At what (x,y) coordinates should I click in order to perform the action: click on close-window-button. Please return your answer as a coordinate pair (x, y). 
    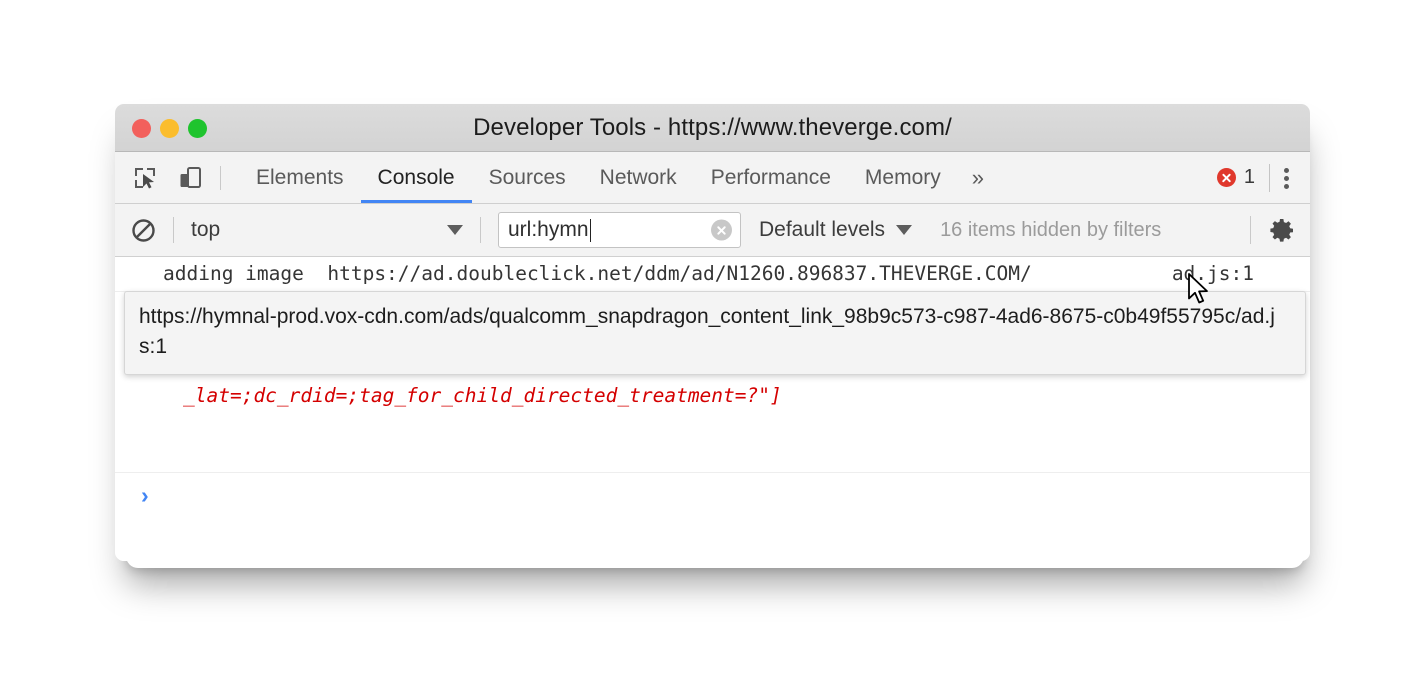
    Looking at the image, I should click on (141, 128).